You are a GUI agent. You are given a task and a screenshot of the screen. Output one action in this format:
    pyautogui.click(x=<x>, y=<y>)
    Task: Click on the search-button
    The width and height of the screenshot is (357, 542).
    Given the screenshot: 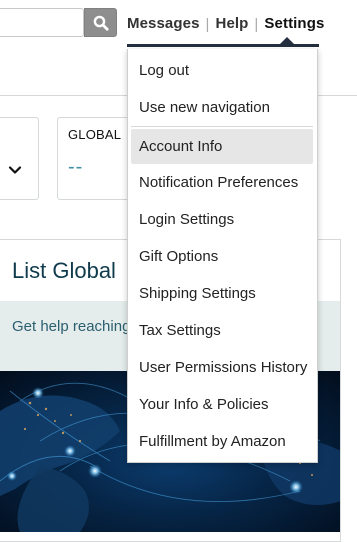 What is the action you would take?
    pyautogui.click(x=100, y=22)
    